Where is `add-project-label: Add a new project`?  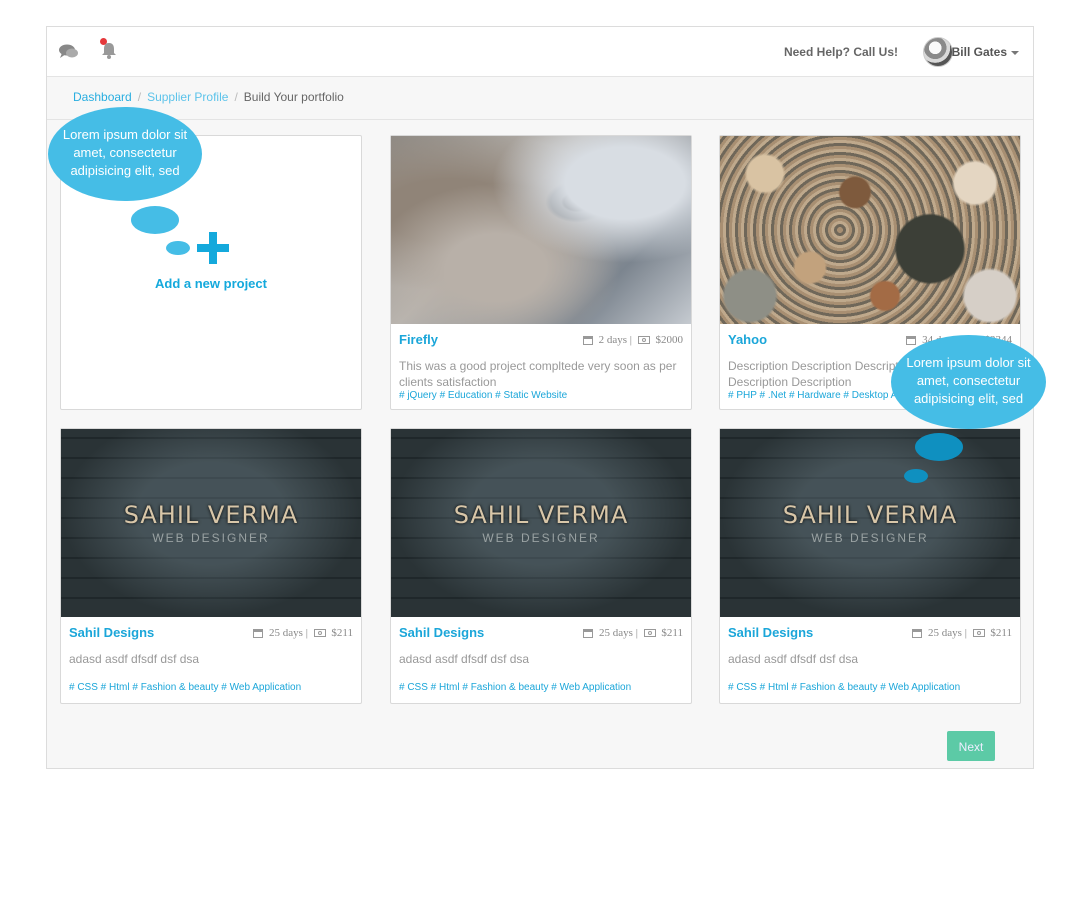
add-project-label: Add a new project is located at coordinates (211, 283).